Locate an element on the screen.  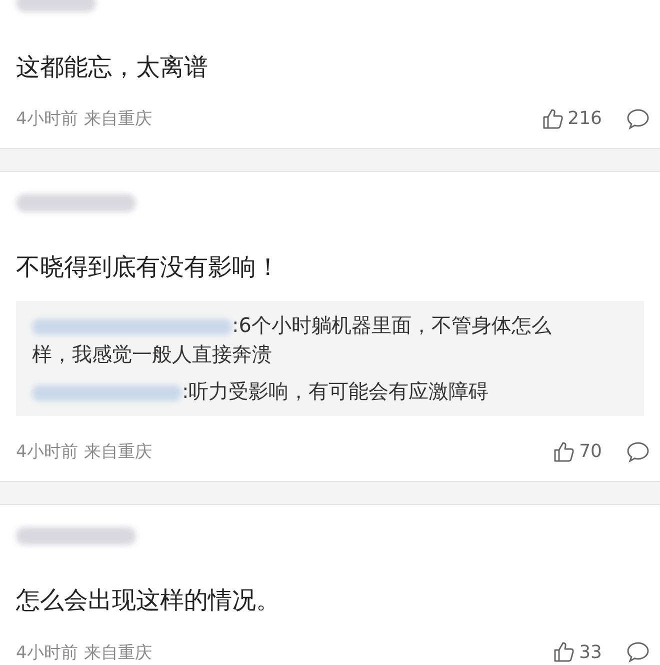
reply-text: :听力受影响，有可能会有应激障碍 is located at coordinates (308, 391).